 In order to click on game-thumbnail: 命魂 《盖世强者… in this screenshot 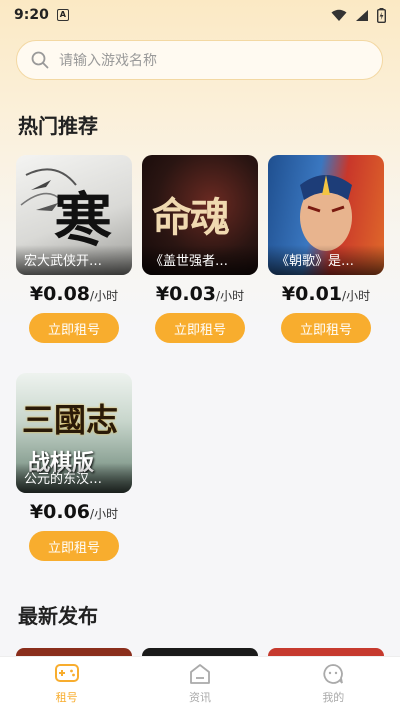, I will do `click(200, 215)`.